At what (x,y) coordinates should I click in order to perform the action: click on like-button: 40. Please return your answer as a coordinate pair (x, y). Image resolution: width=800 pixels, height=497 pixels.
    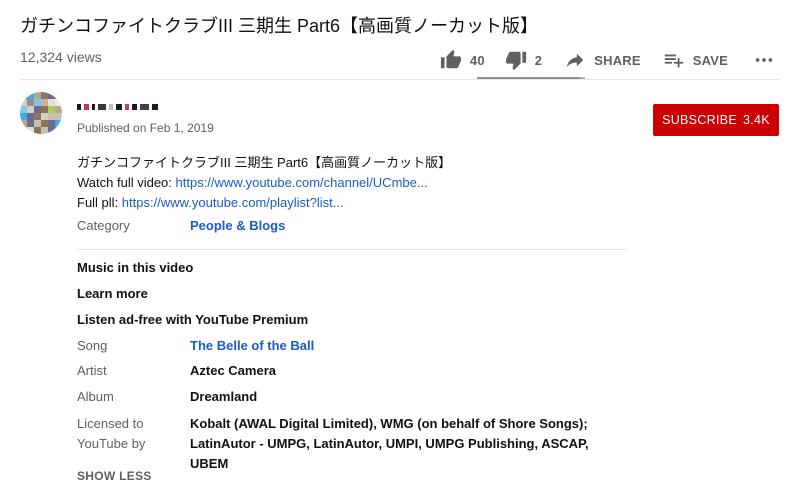
    Looking at the image, I should click on (462, 60).